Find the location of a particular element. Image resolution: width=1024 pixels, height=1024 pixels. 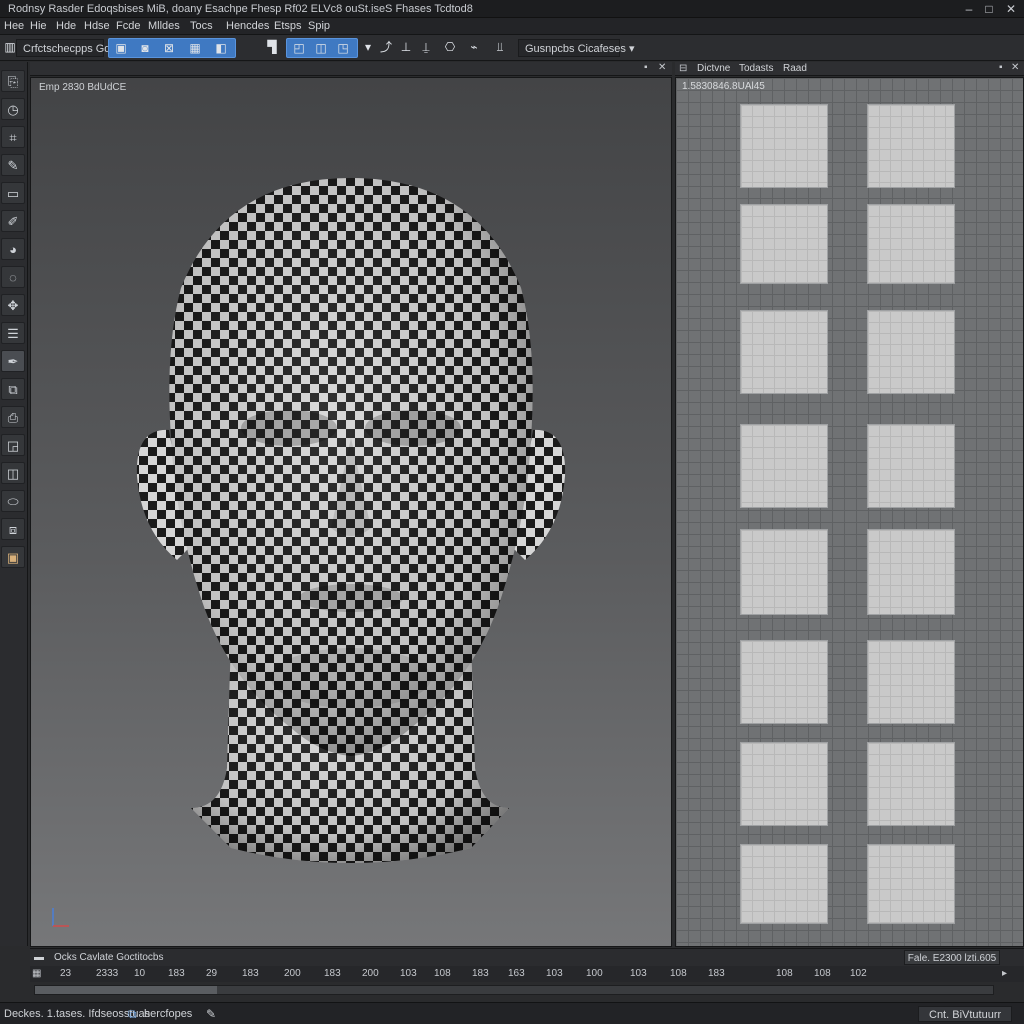

menu-item: Hencdes is located at coordinates (247, 26).